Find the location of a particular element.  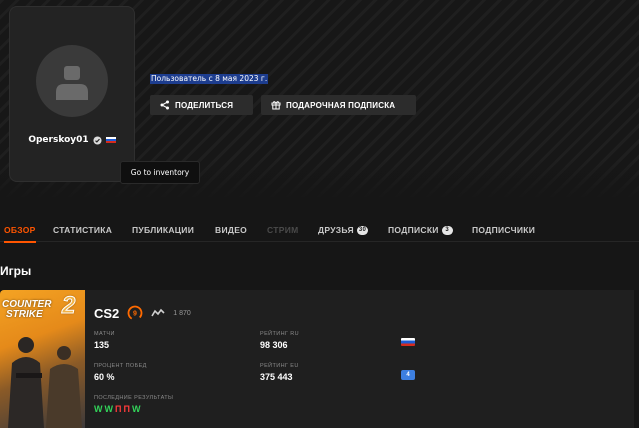

rating-ru-value: 98 306 is located at coordinates (274, 345).